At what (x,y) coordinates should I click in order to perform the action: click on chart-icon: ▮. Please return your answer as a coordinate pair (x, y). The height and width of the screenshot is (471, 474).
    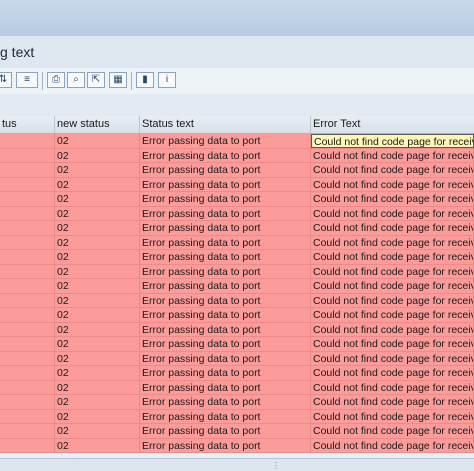
    Looking at the image, I should click on (145, 80).